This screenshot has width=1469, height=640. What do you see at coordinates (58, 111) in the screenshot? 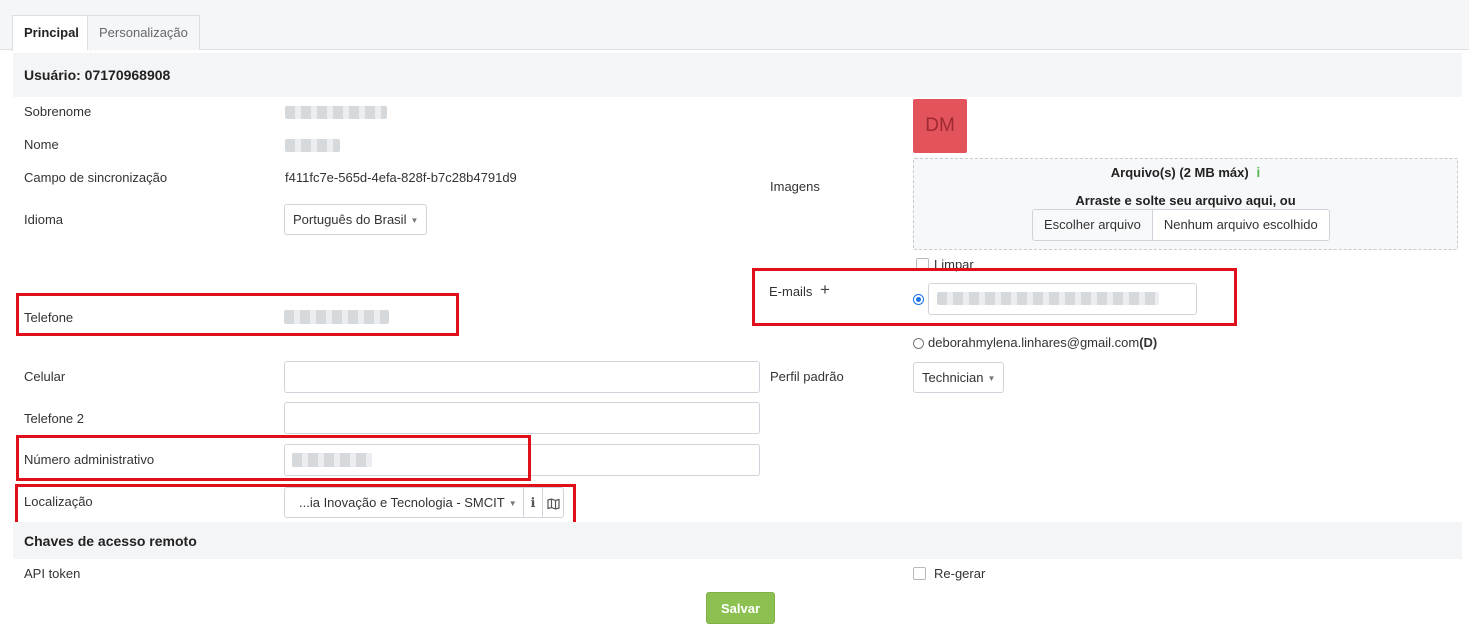
I see `sobrenome-label: Sobrenome` at bounding box center [58, 111].